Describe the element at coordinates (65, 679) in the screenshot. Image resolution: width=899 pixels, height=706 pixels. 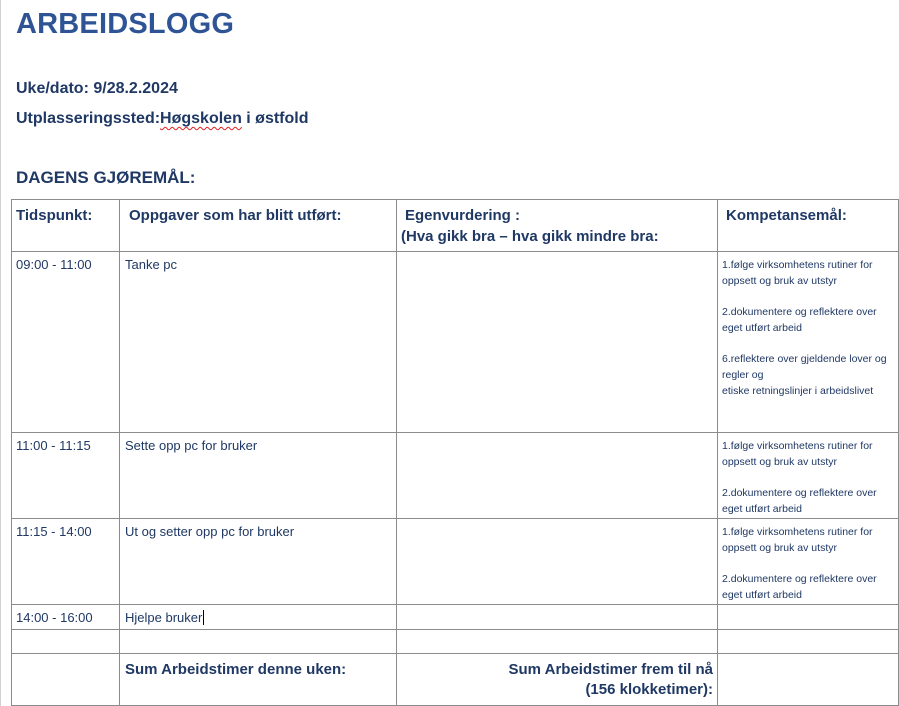
I see `sum-empty-cell` at that location.